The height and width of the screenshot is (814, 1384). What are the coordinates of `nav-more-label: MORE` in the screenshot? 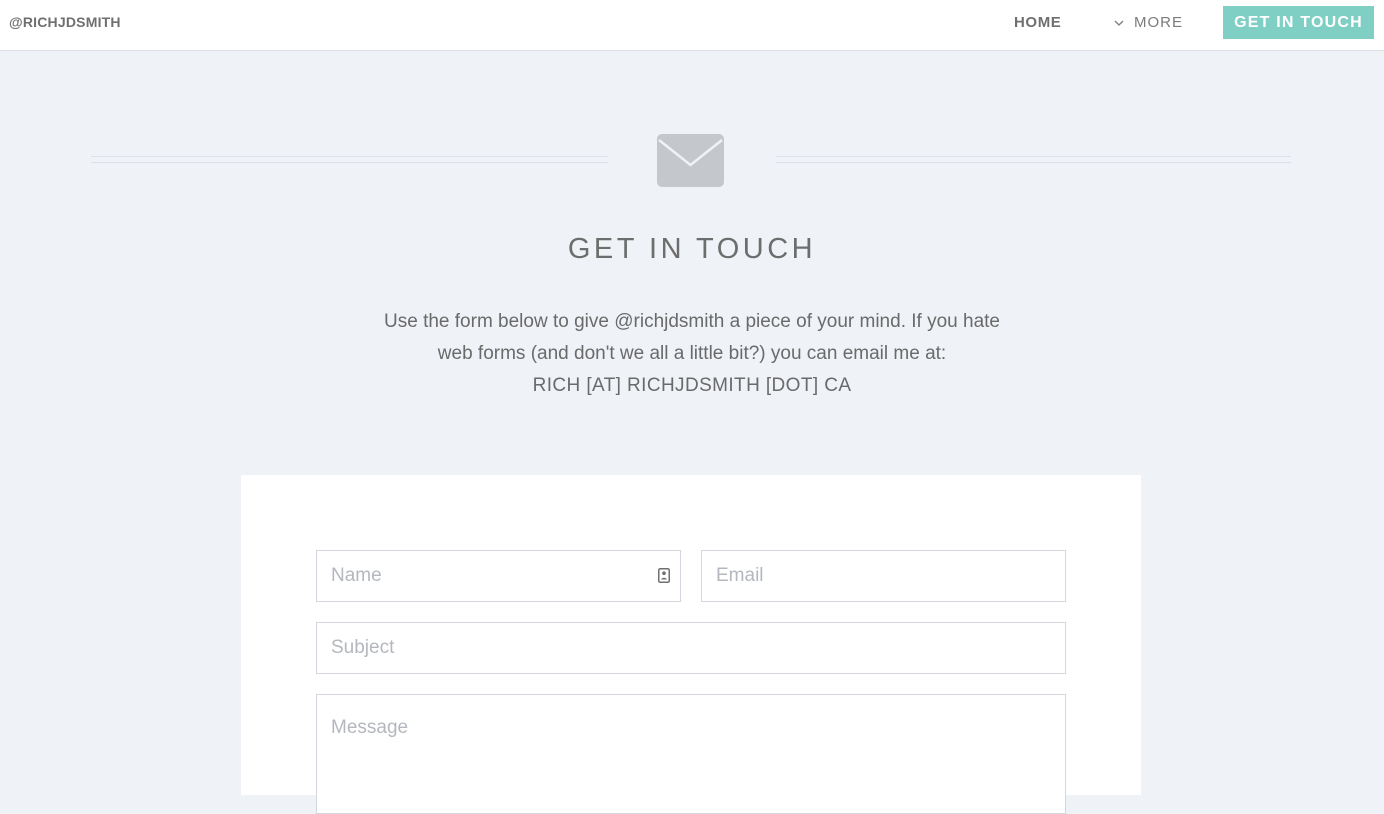 It's located at (1158, 22).